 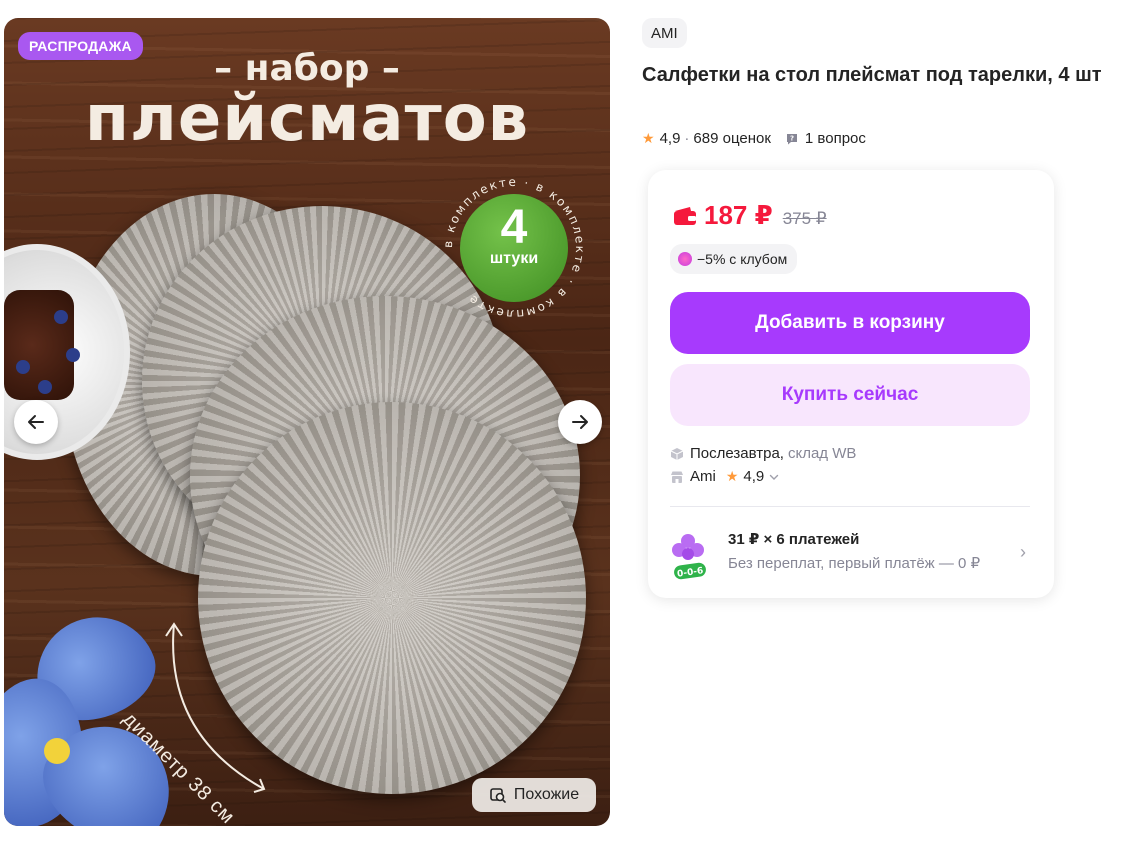 What do you see at coordinates (514, 258) in the screenshot?
I see `set-count-unit: штуки` at bounding box center [514, 258].